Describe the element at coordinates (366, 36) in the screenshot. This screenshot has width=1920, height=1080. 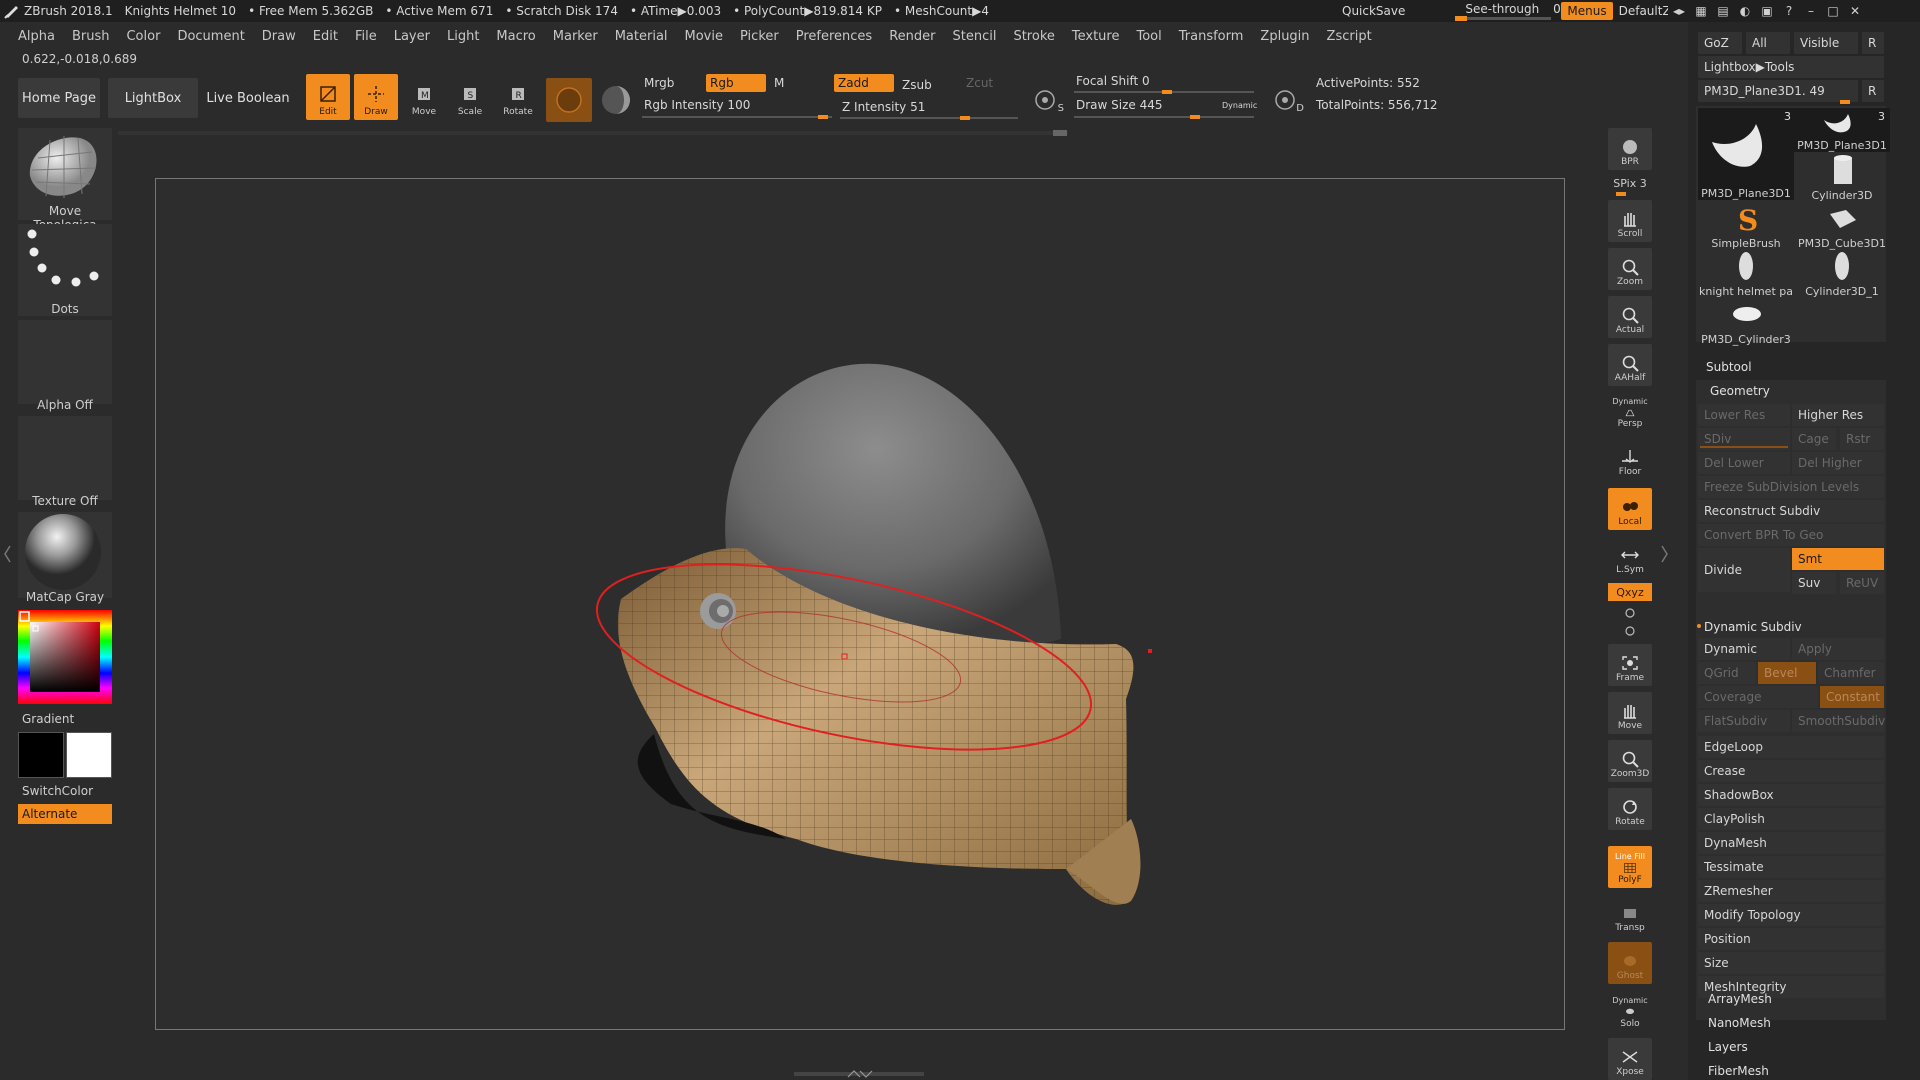
I see `menu-file: File` at that location.